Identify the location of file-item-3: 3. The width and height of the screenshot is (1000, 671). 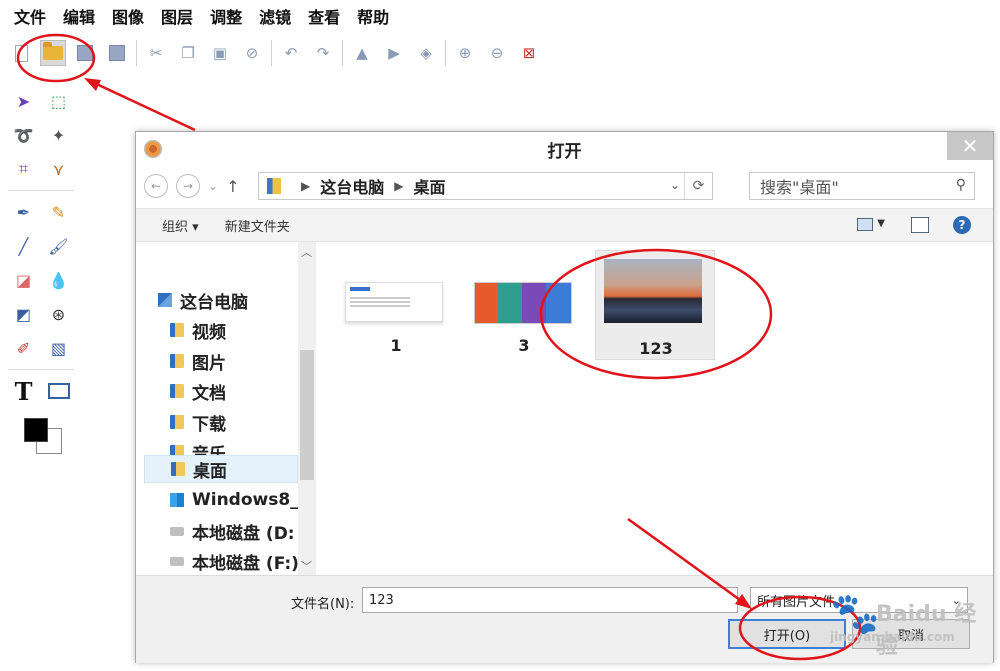
(524, 303).